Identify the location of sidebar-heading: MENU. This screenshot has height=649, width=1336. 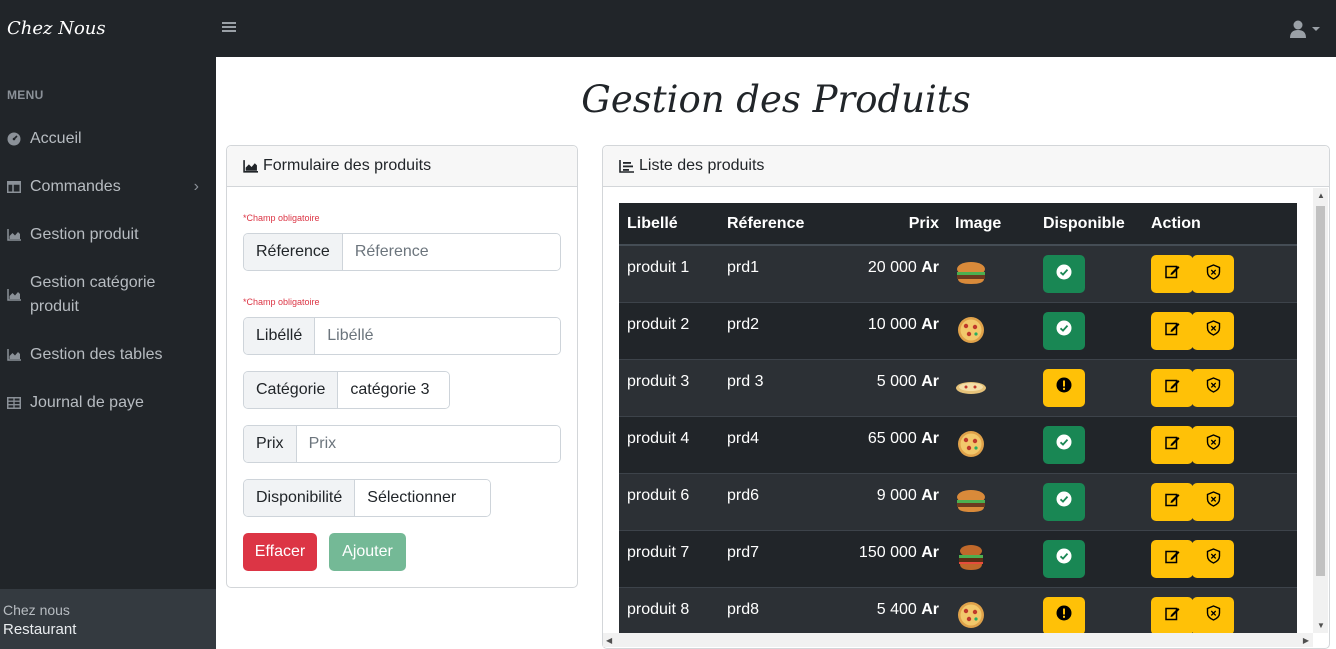
(25, 95).